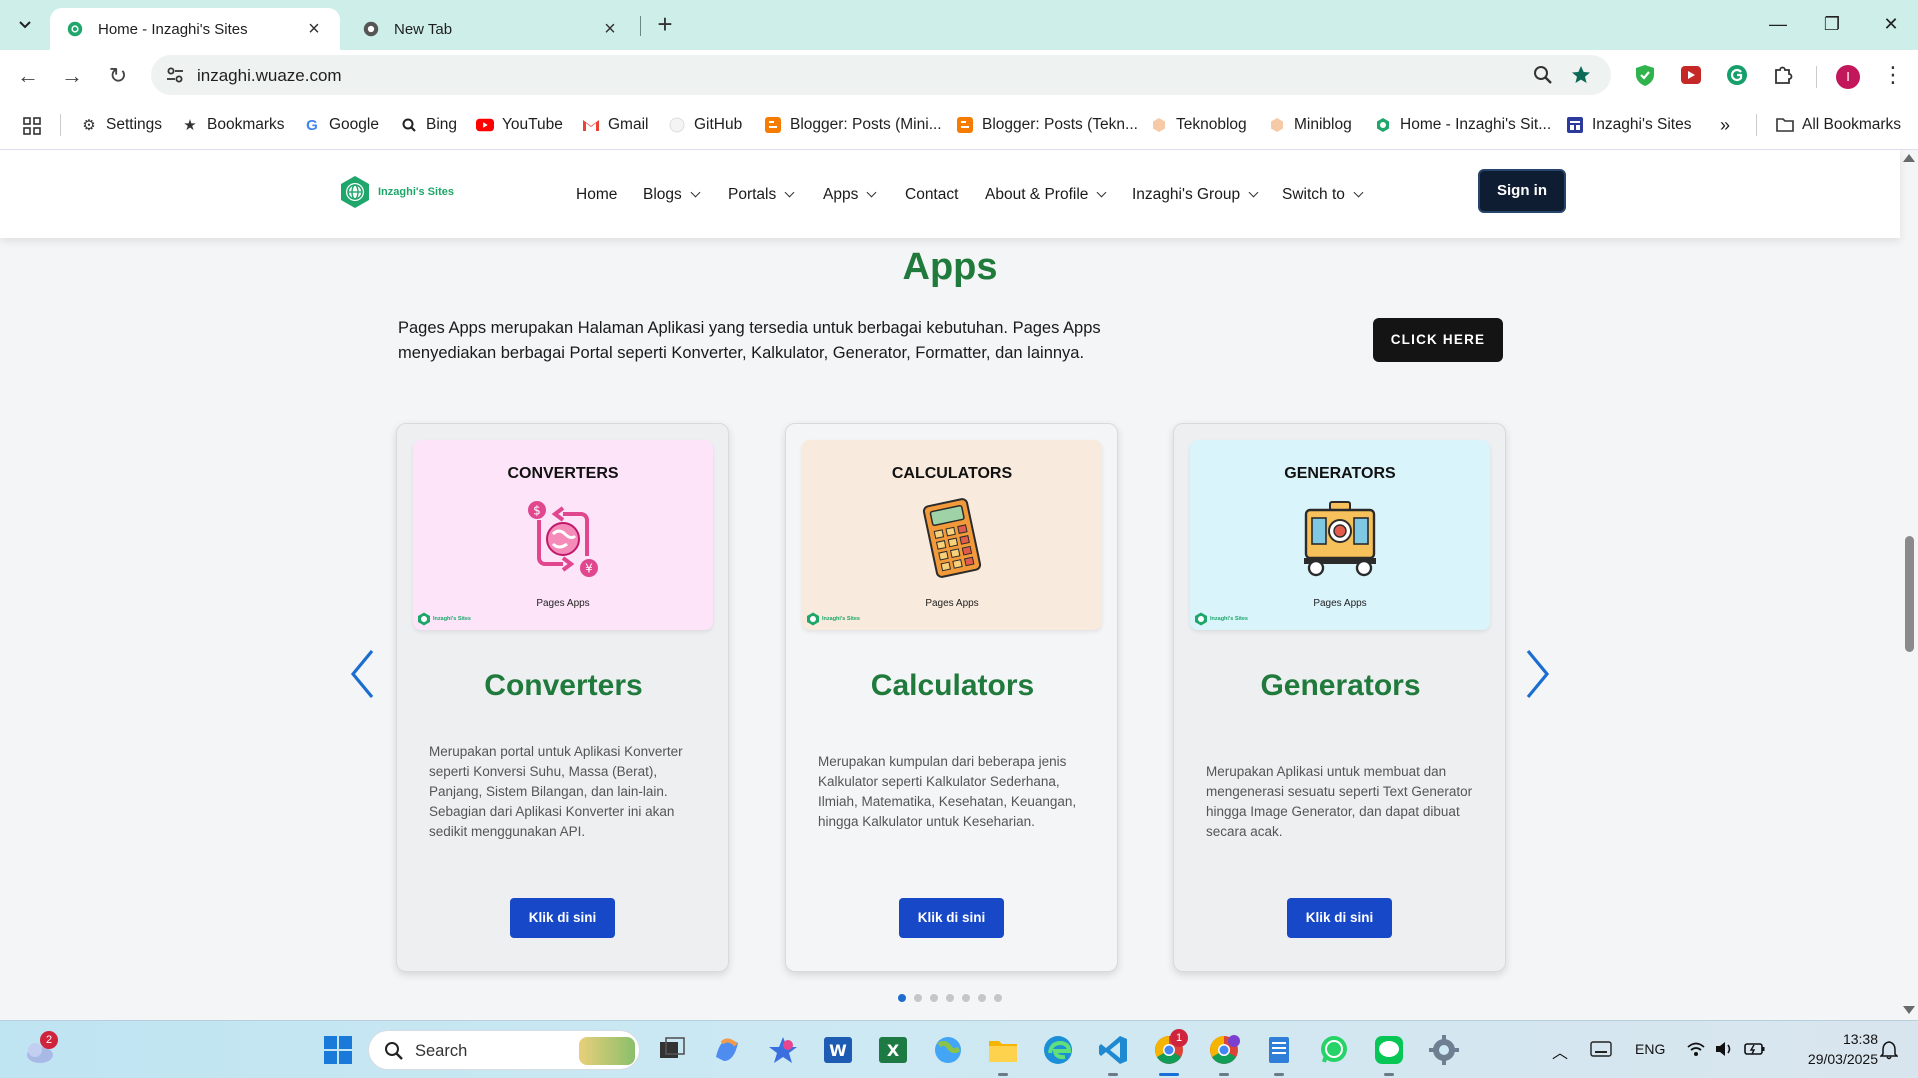  What do you see at coordinates (1645, 75) in the screenshot?
I see `shield-extension-icon` at bounding box center [1645, 75].